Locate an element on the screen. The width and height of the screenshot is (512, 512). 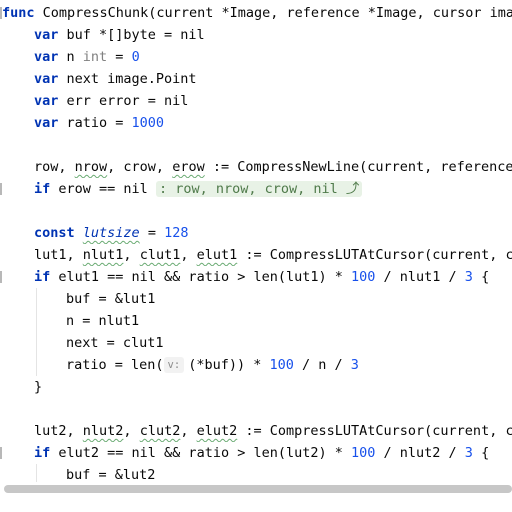
code-text: (*buf)) * is located at coordinates (229, 365).